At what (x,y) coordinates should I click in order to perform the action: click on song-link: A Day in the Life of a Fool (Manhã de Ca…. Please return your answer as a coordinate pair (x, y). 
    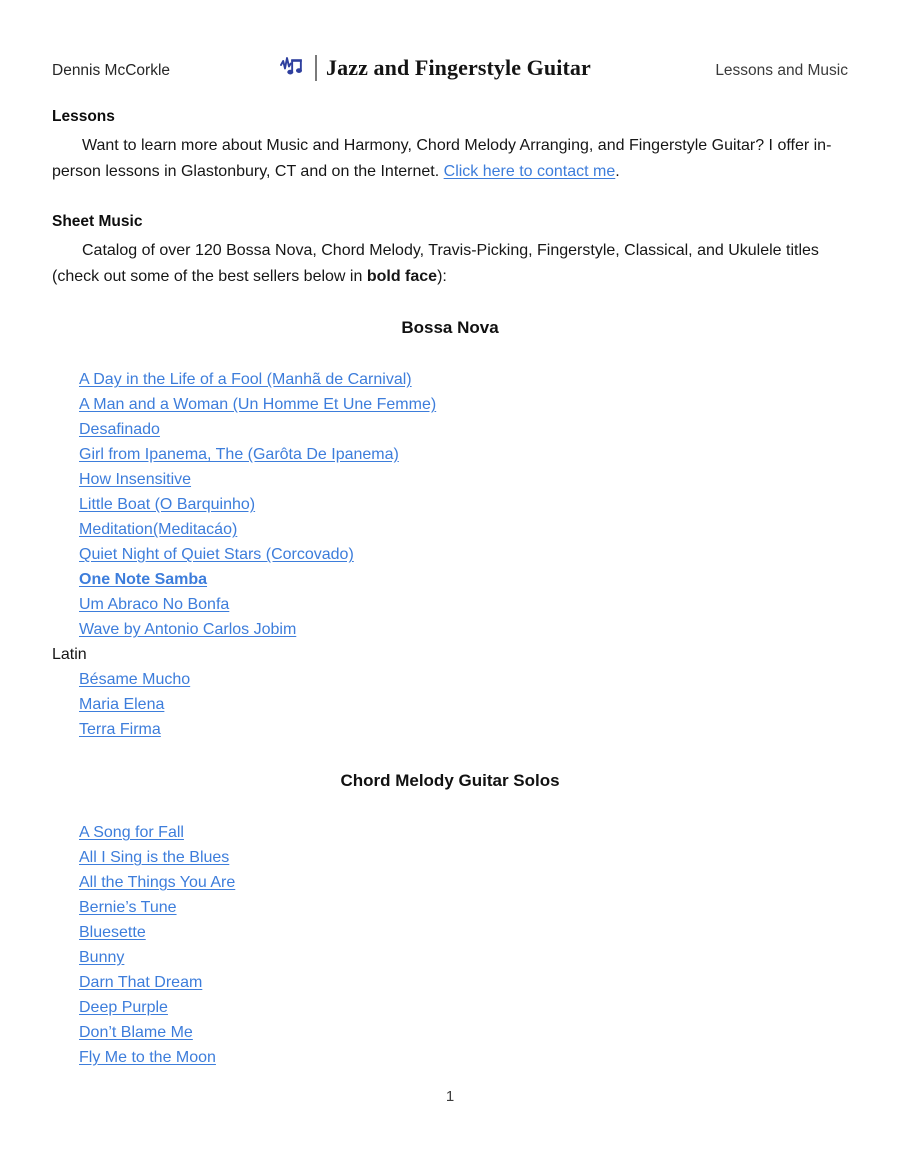
    Looking at the image, I should click on (245, 379).